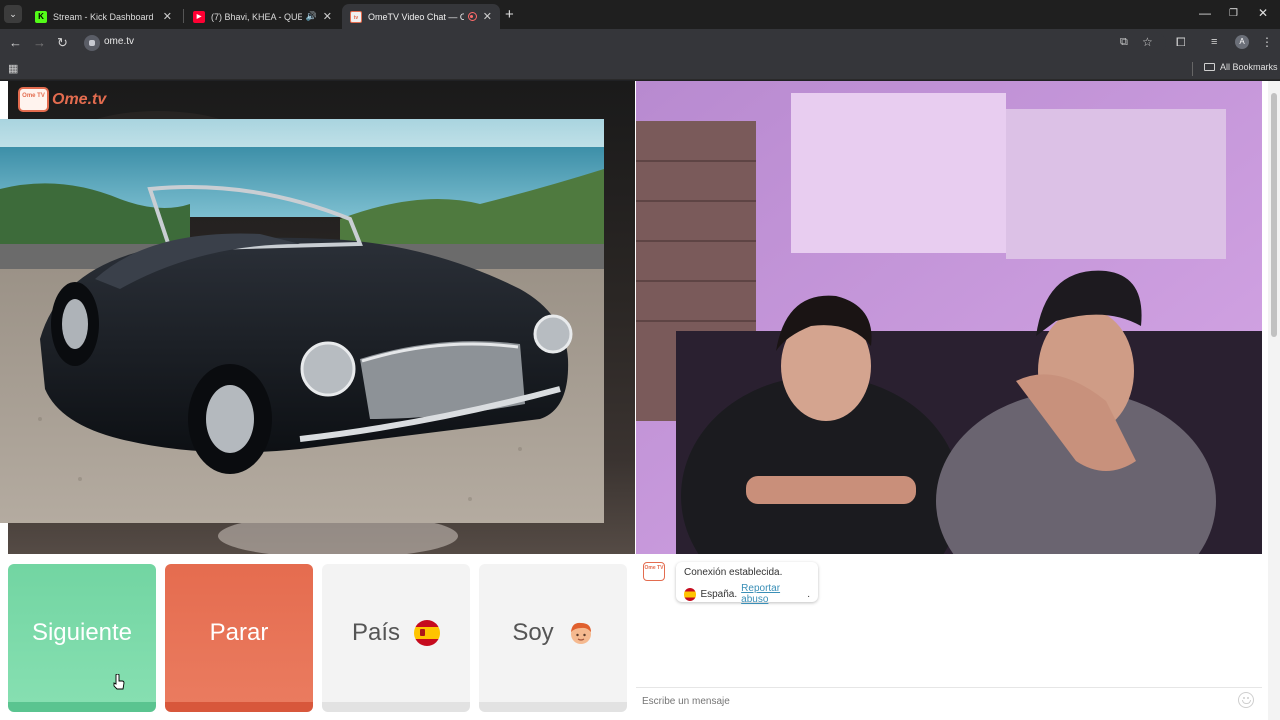 The image size is (1280, 720). Describe the element at coordinates (1214, 42) in the screenshot. I see `media-controls-icon: ≡` at that location.